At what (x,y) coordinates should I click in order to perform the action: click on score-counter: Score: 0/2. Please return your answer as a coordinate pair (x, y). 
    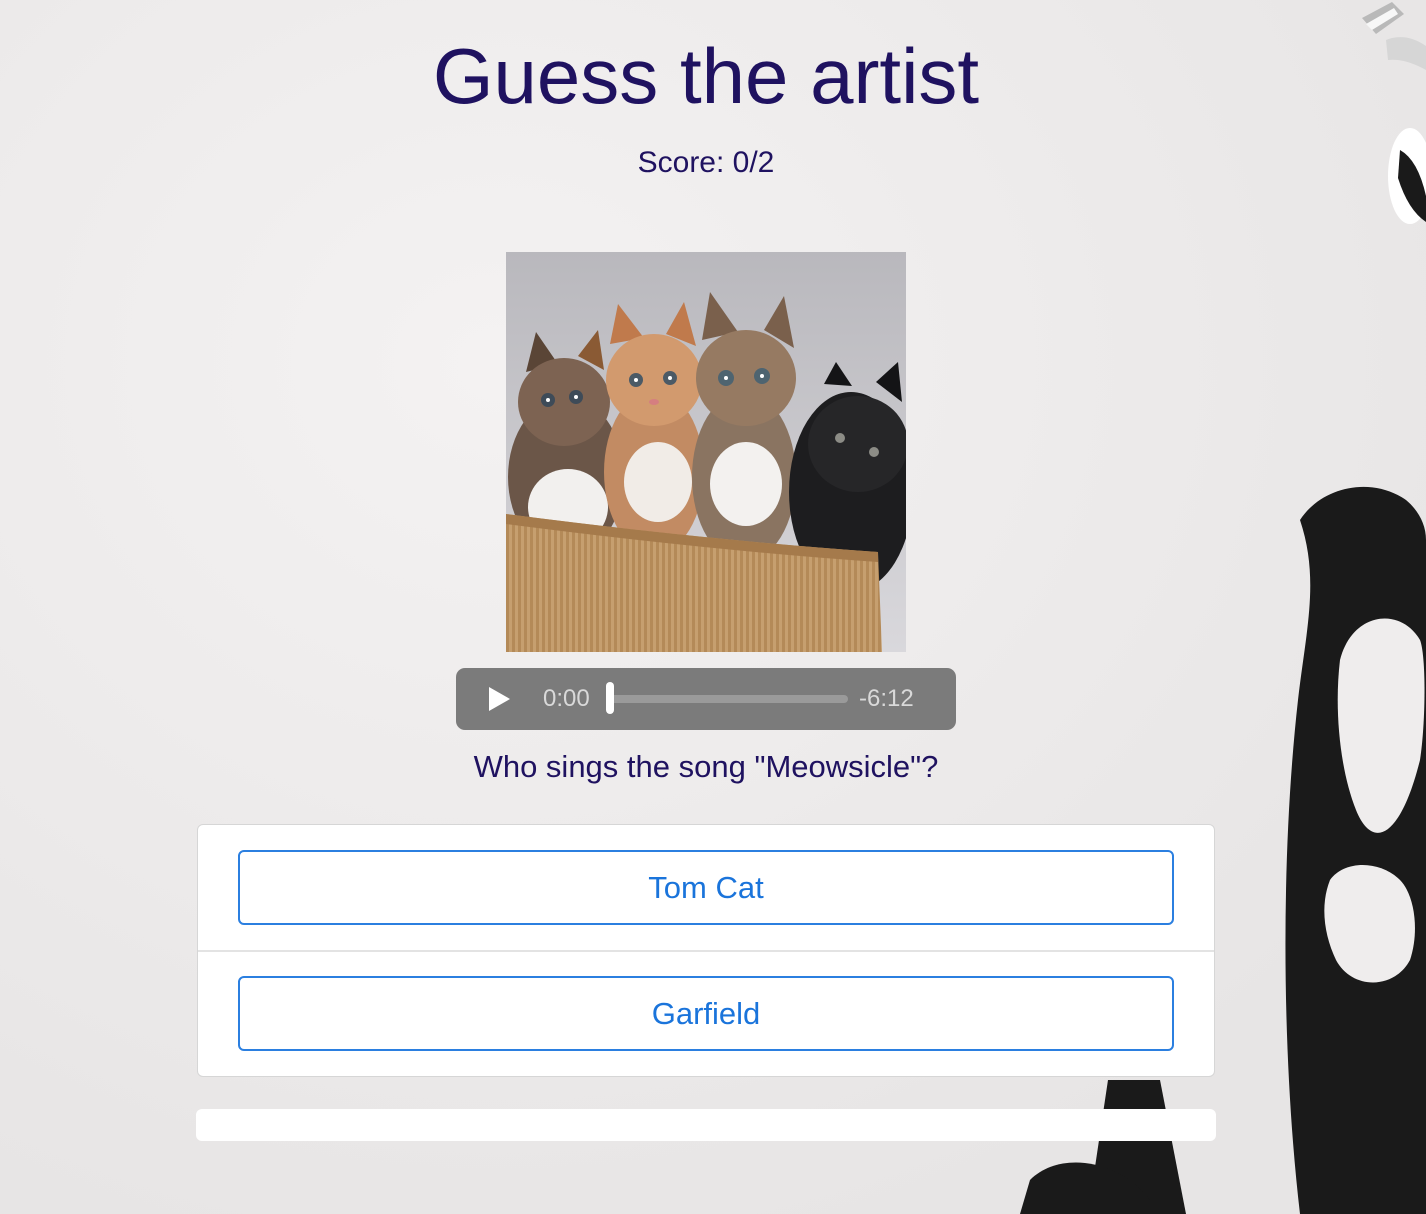
    Looking at the image, I should click on (706, 162).